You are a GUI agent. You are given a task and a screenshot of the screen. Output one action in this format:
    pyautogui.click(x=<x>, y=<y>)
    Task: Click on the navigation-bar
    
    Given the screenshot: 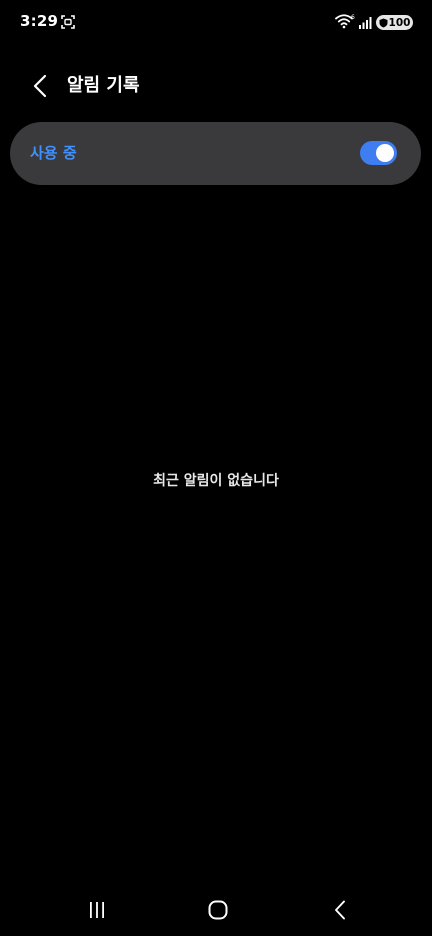 What is the action you would take?
    pyautogui.click(x=216, y=910)
    